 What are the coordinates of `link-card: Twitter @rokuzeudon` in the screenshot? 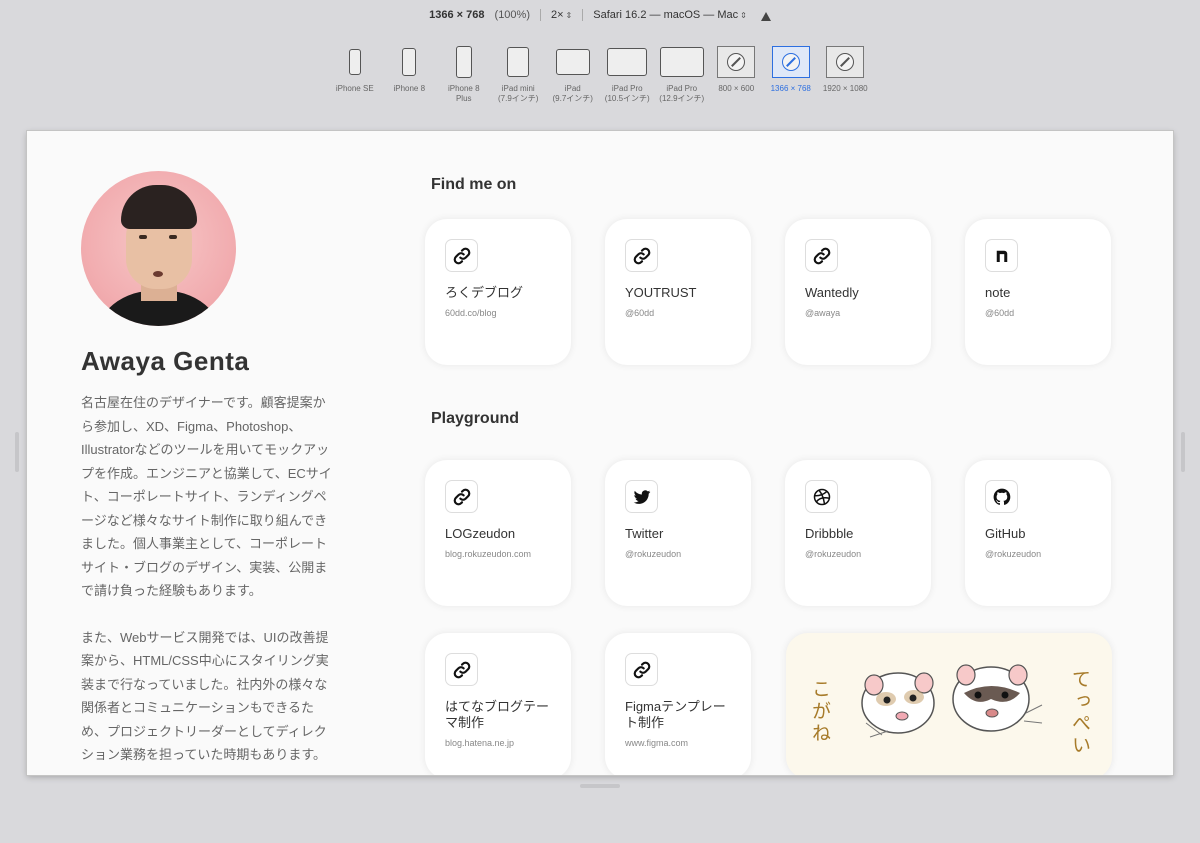 It's located at (678, 533).